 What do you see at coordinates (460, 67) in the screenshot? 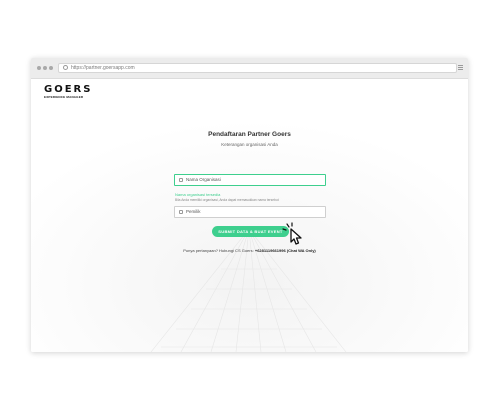
I see `menu-icon` at bounding box center [460, 67].